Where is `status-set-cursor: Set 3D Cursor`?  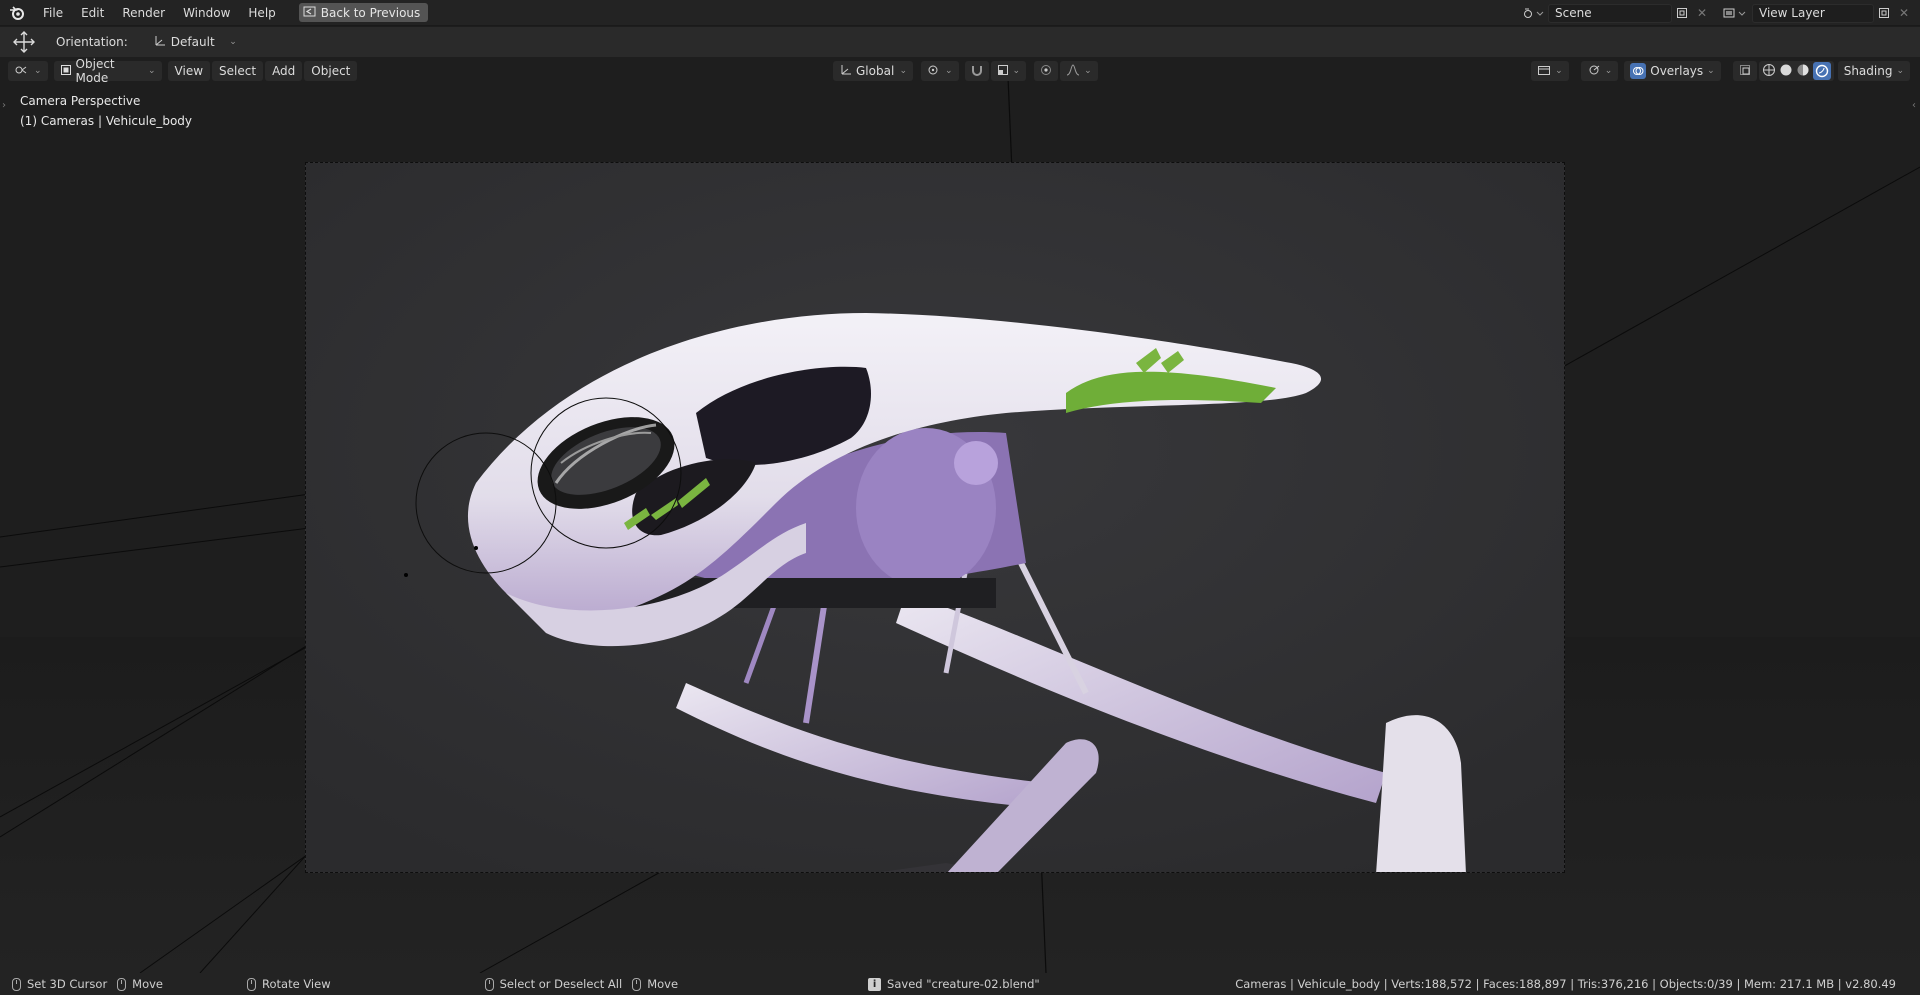
status-set-cursor: Set 3D Cursor is located at coordinates (59, 984).